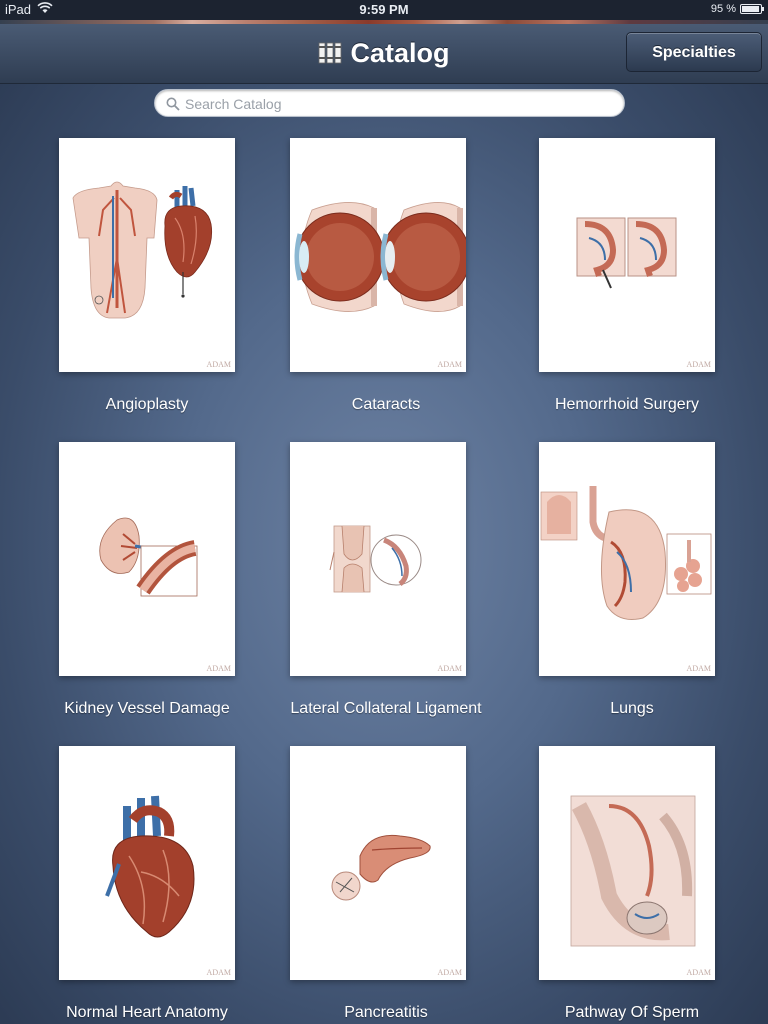 The width and height of the screenshot is (768, 1024). I want to click on catalog-item-angioplasty: ADAM, so click(147, 255).